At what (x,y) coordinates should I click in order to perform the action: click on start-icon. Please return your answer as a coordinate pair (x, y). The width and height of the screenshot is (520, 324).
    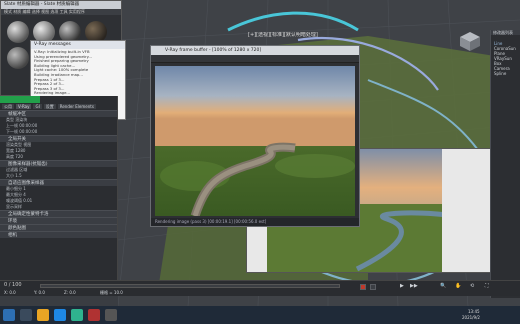
    Looking at the image, I should click on (9, 315).